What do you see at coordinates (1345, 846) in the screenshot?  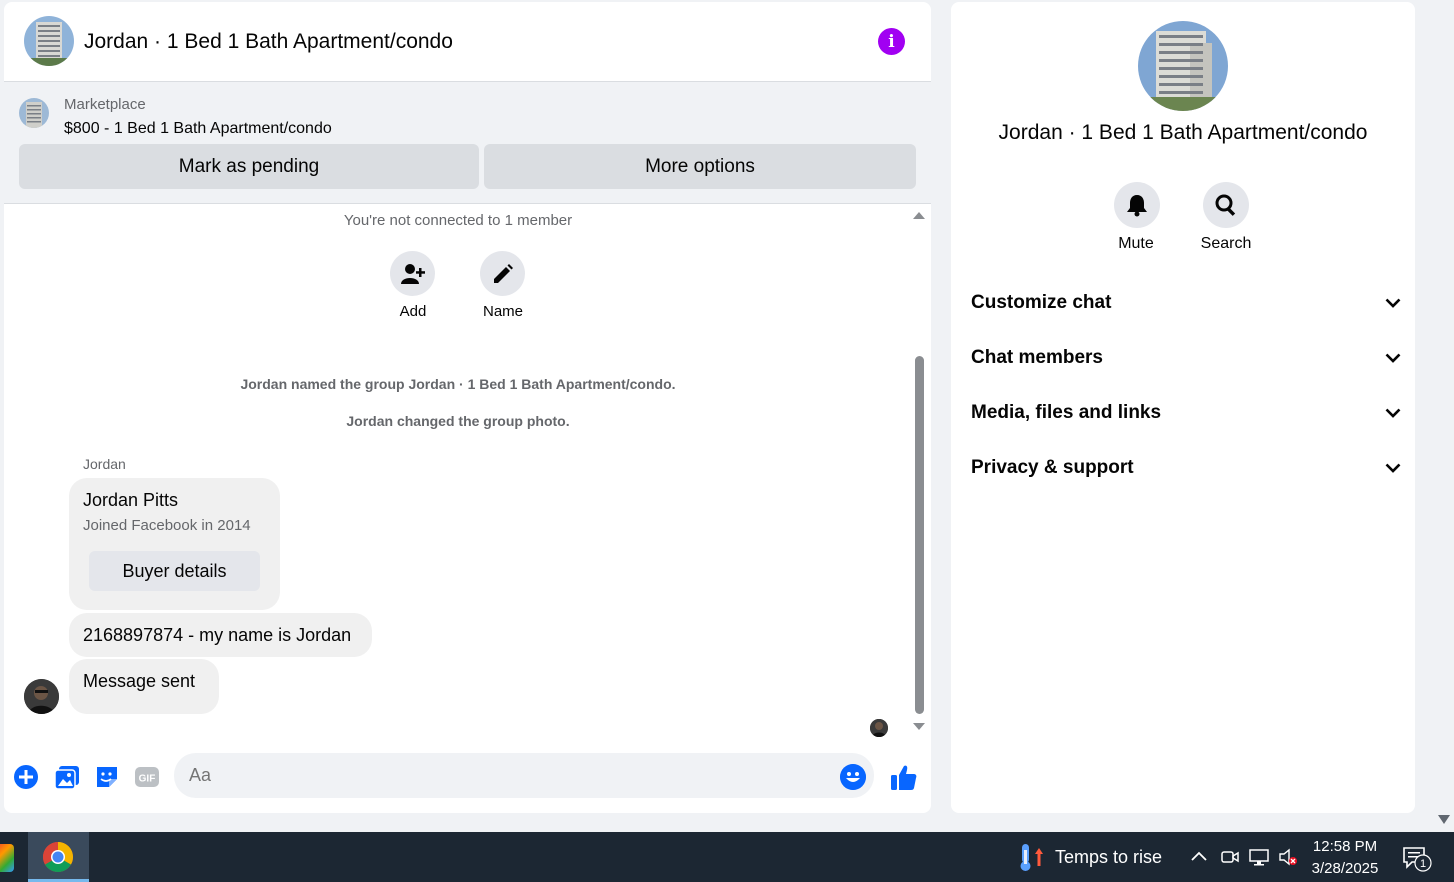 I see `clock-time: 12:58 PM` at bounding box center [1345, 846].